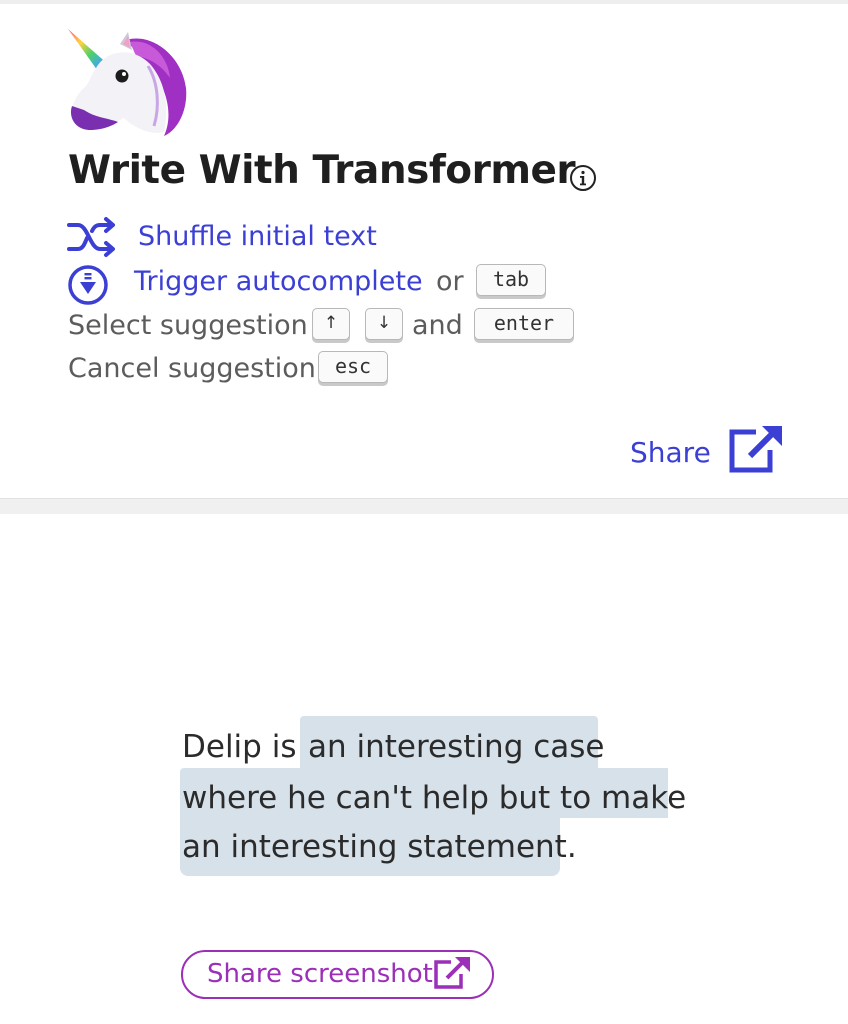 This screenshot has width=848, height=1024. What do you see at coordinates (88, 285) in the screenshot?
I see `download-circle-icon` at bounding box center [88, 285].